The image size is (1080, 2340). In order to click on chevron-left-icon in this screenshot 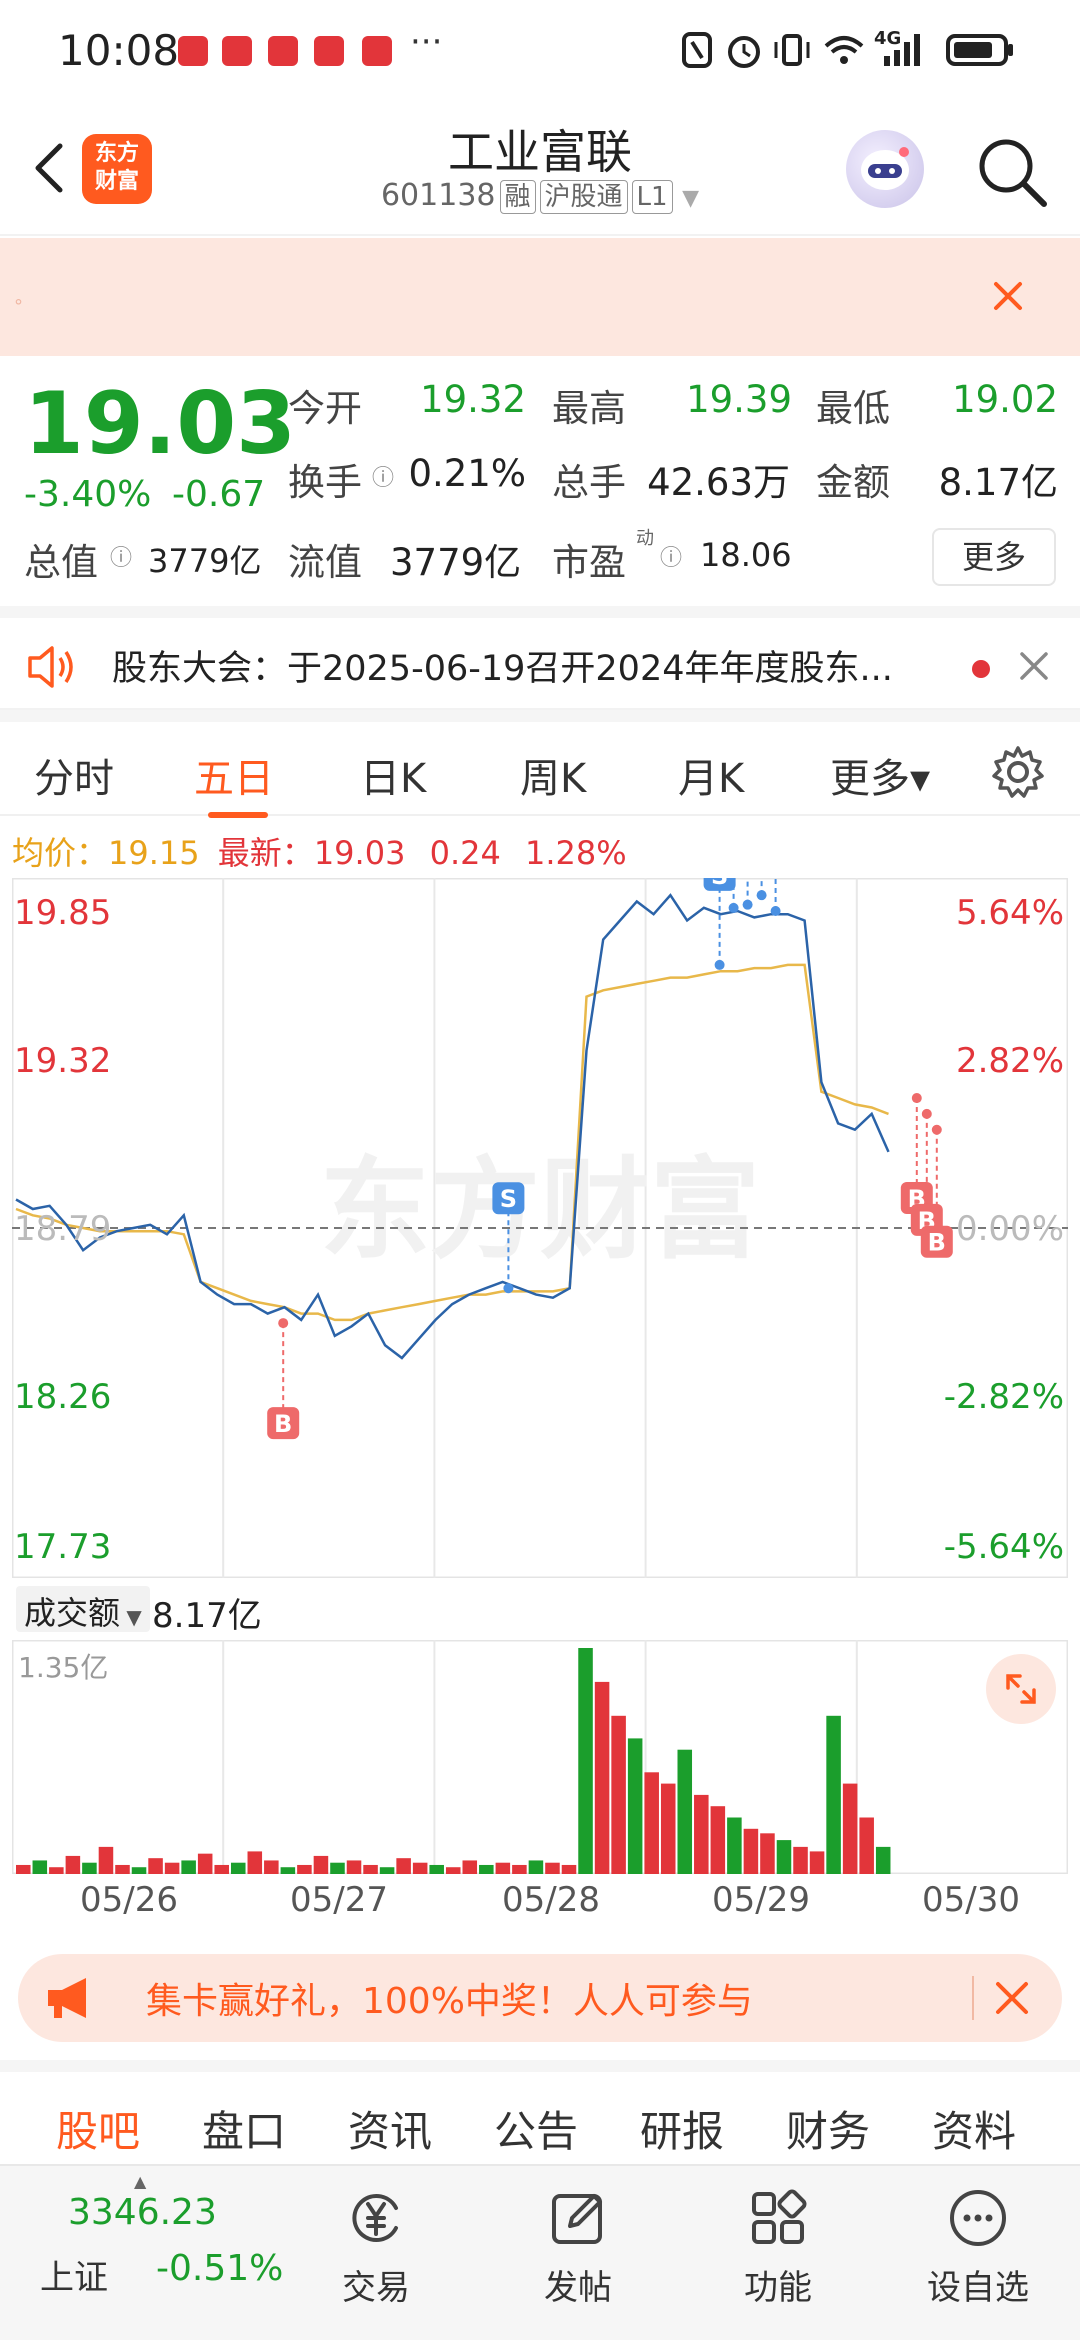, I will do `click(50, 168)`.